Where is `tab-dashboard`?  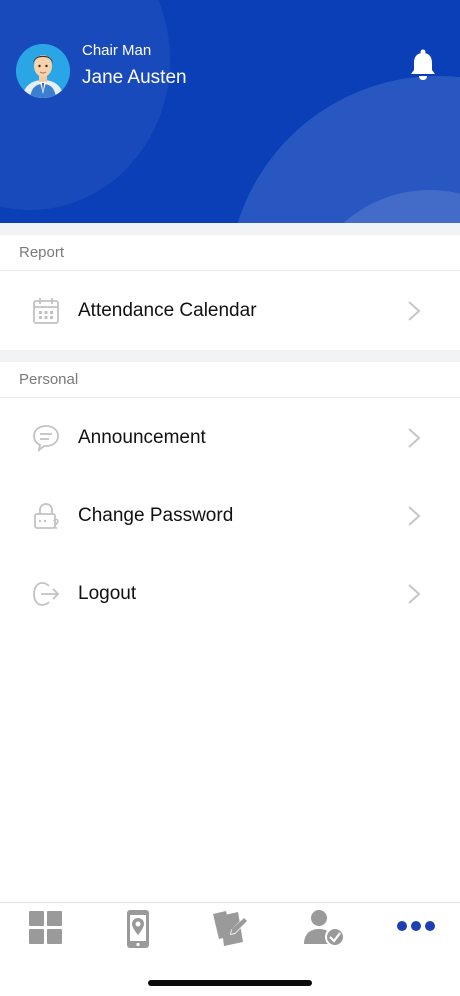
tab-dashboard is located at coordinates (46, 927).